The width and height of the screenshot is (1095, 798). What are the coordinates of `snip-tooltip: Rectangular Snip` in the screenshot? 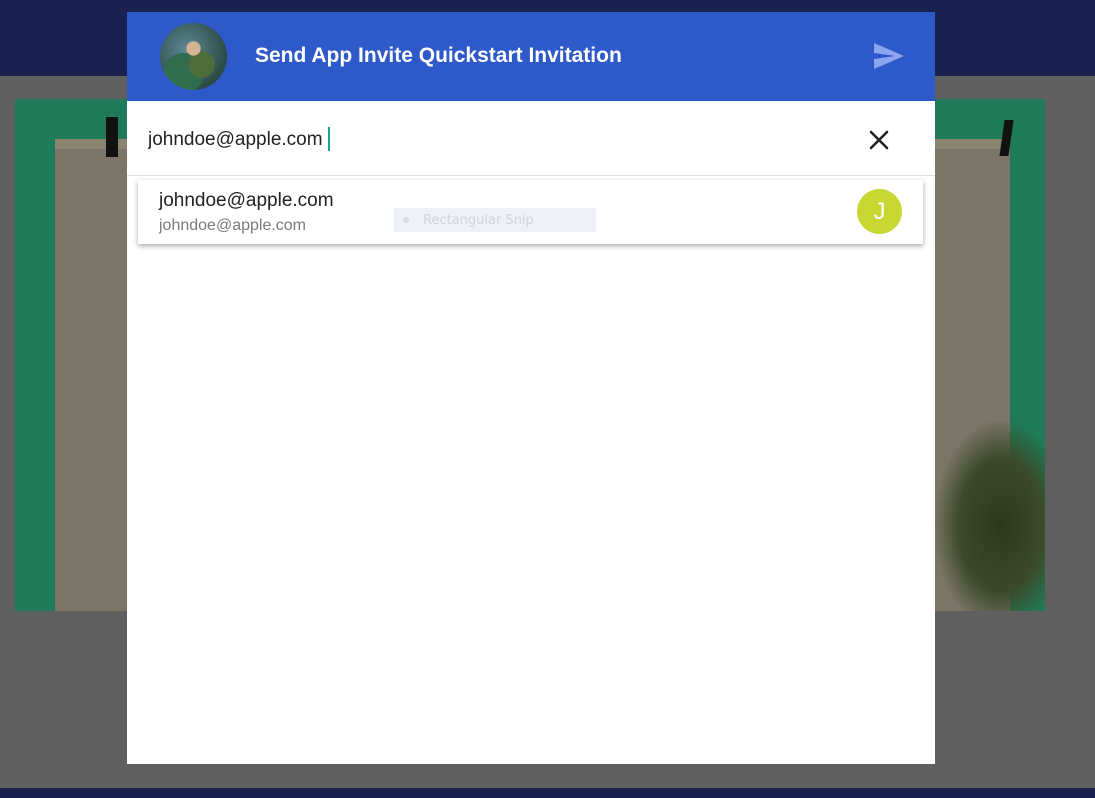 It's located at (495, 220).